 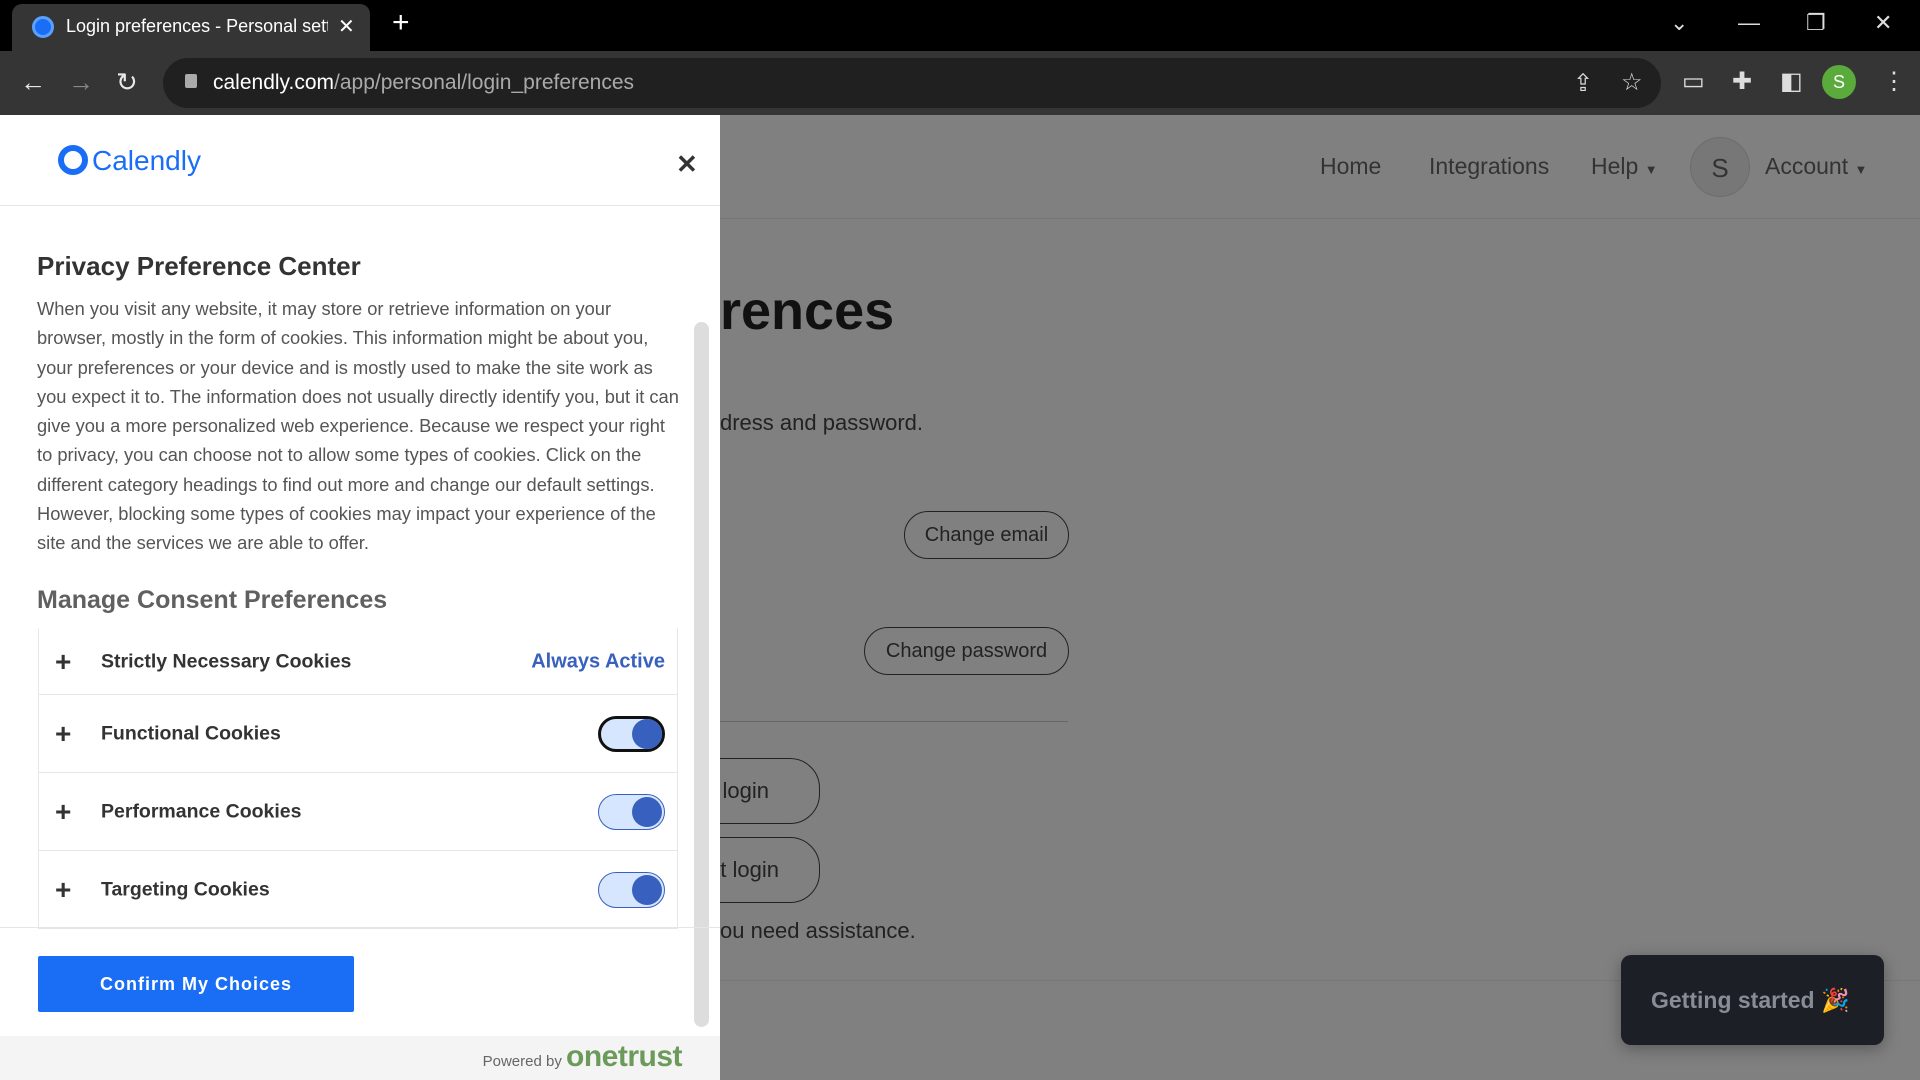 What do you see at coordinates (199, 266) in the screenshot?
I see `modal-title: Privacy Preference Center` at bounding box center [199, 266].